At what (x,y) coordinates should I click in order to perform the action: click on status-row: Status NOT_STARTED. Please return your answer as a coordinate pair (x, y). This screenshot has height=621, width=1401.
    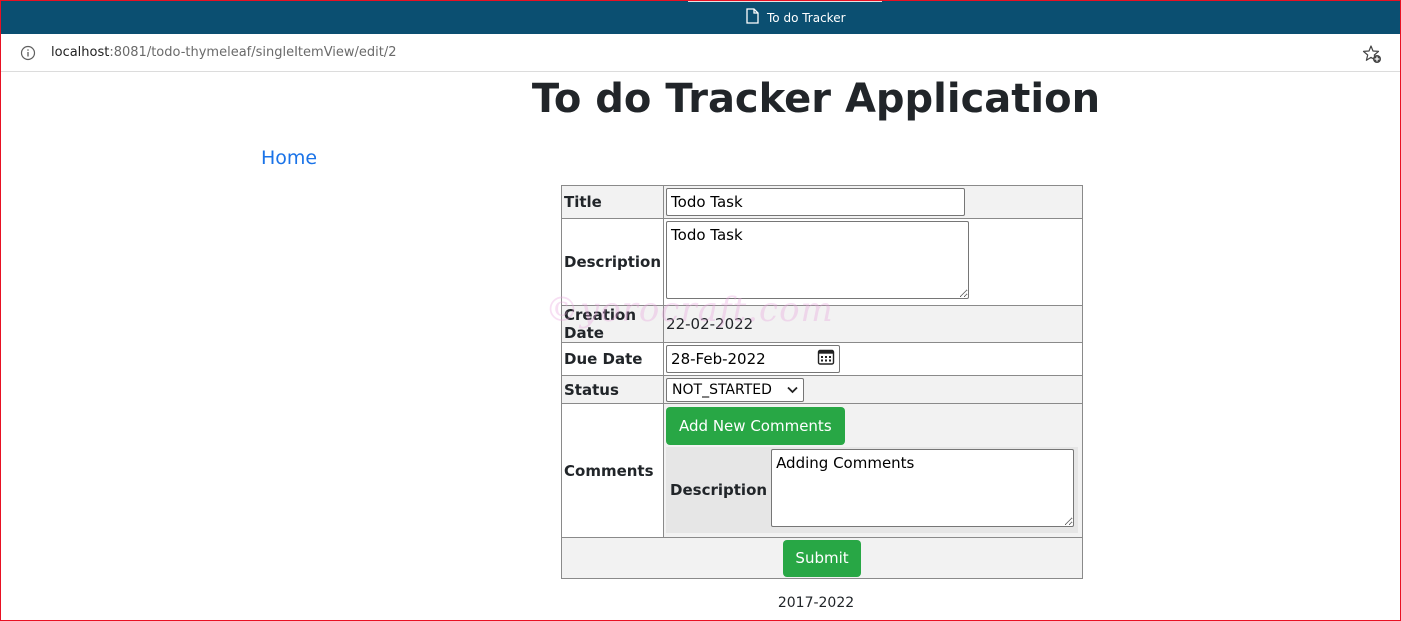
    Looking at the image, I should click on (822, 389).